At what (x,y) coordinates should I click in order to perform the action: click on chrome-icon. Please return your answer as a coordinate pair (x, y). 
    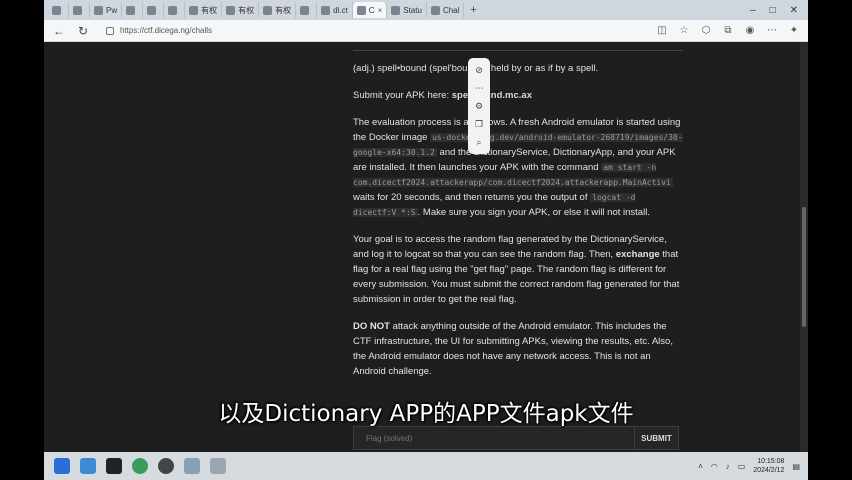
    Looking at the image, I should click on (140, 466).